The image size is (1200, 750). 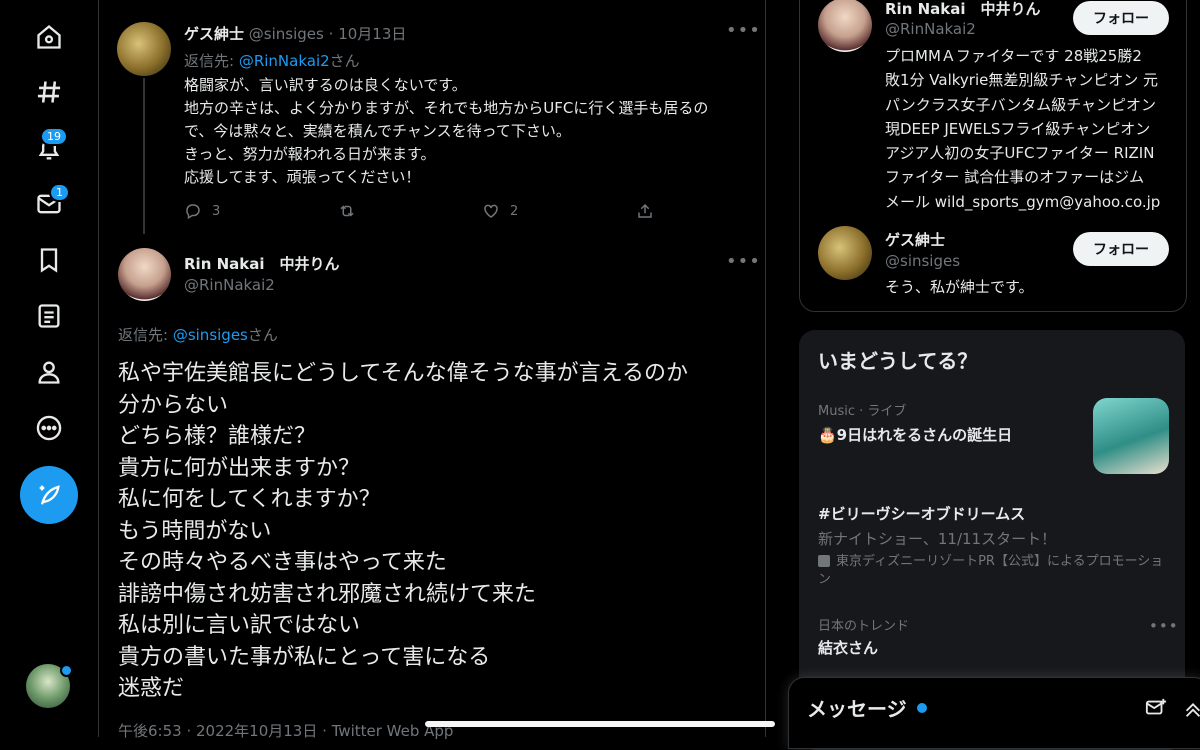 What do you see at coordinates (49, 372) in the screenshot?
I see `profile-icon` at bounding box center [49, 372].